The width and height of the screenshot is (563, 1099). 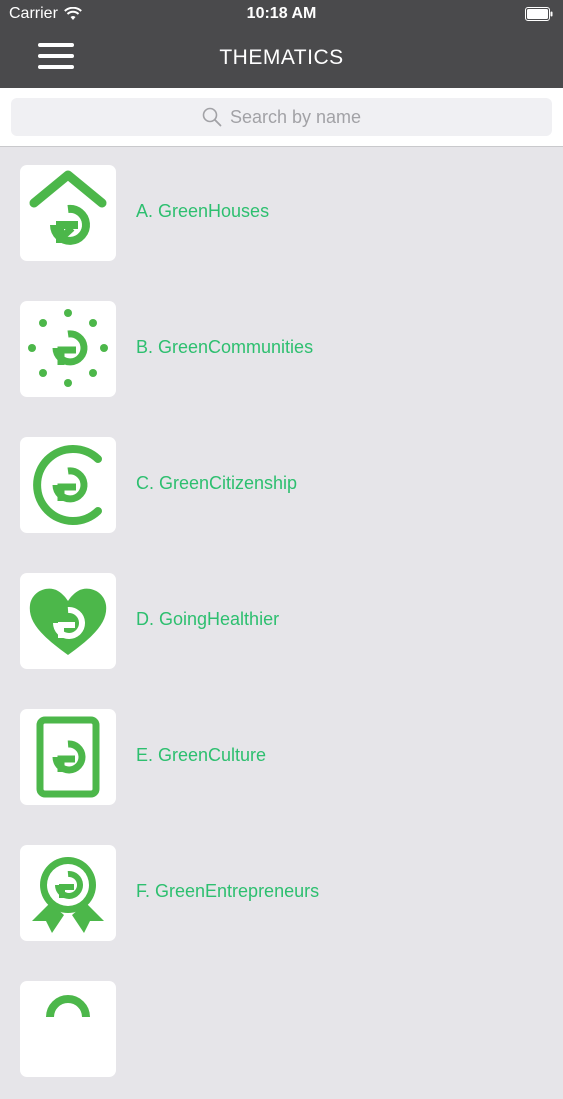 I want to click on dots-circle-recycle-icon, so click(x=68, y=348).